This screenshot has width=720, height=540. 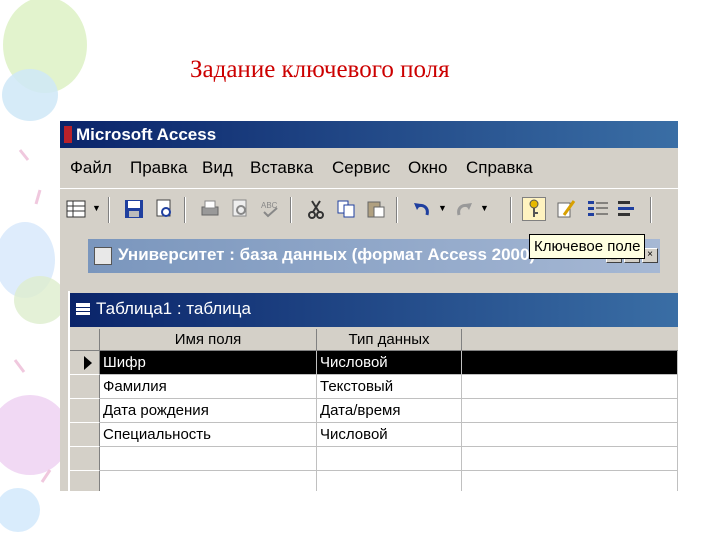 What do you see at coordinates (173, 308) in the screenshot?
I see `table-window-title: Таблица1 : таблица` at bounding box center [173, 308].